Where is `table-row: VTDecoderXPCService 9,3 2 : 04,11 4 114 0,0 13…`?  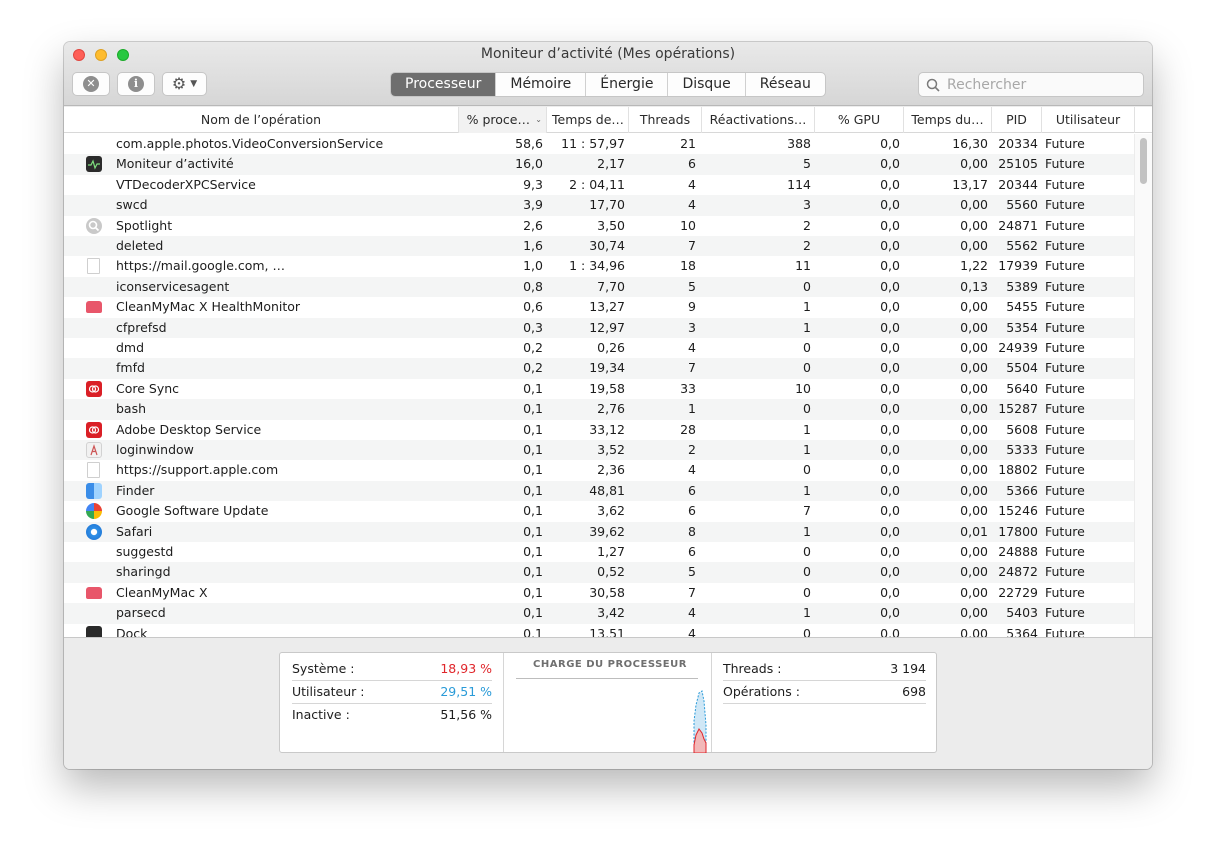 table-row: VTDecoderXPCService 9,3 2 : 04,11 4 114 0,0 13… is located at coordinates (599, 185).